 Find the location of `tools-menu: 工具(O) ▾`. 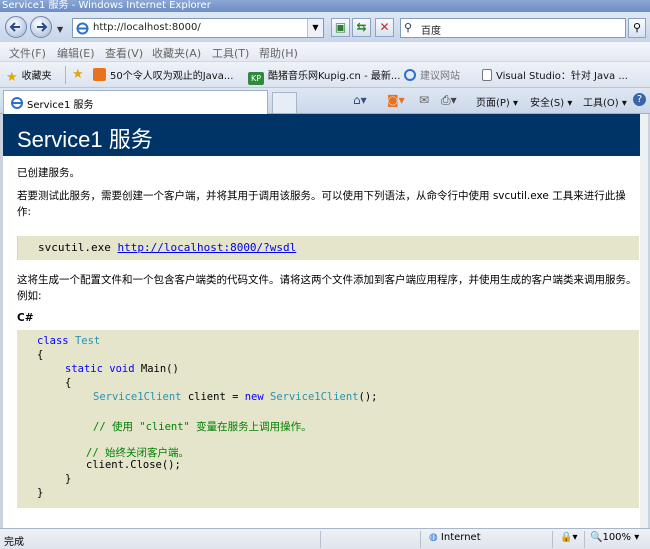

tools-menu: 工具(O) ▾ is located at coordinates (605, 101).